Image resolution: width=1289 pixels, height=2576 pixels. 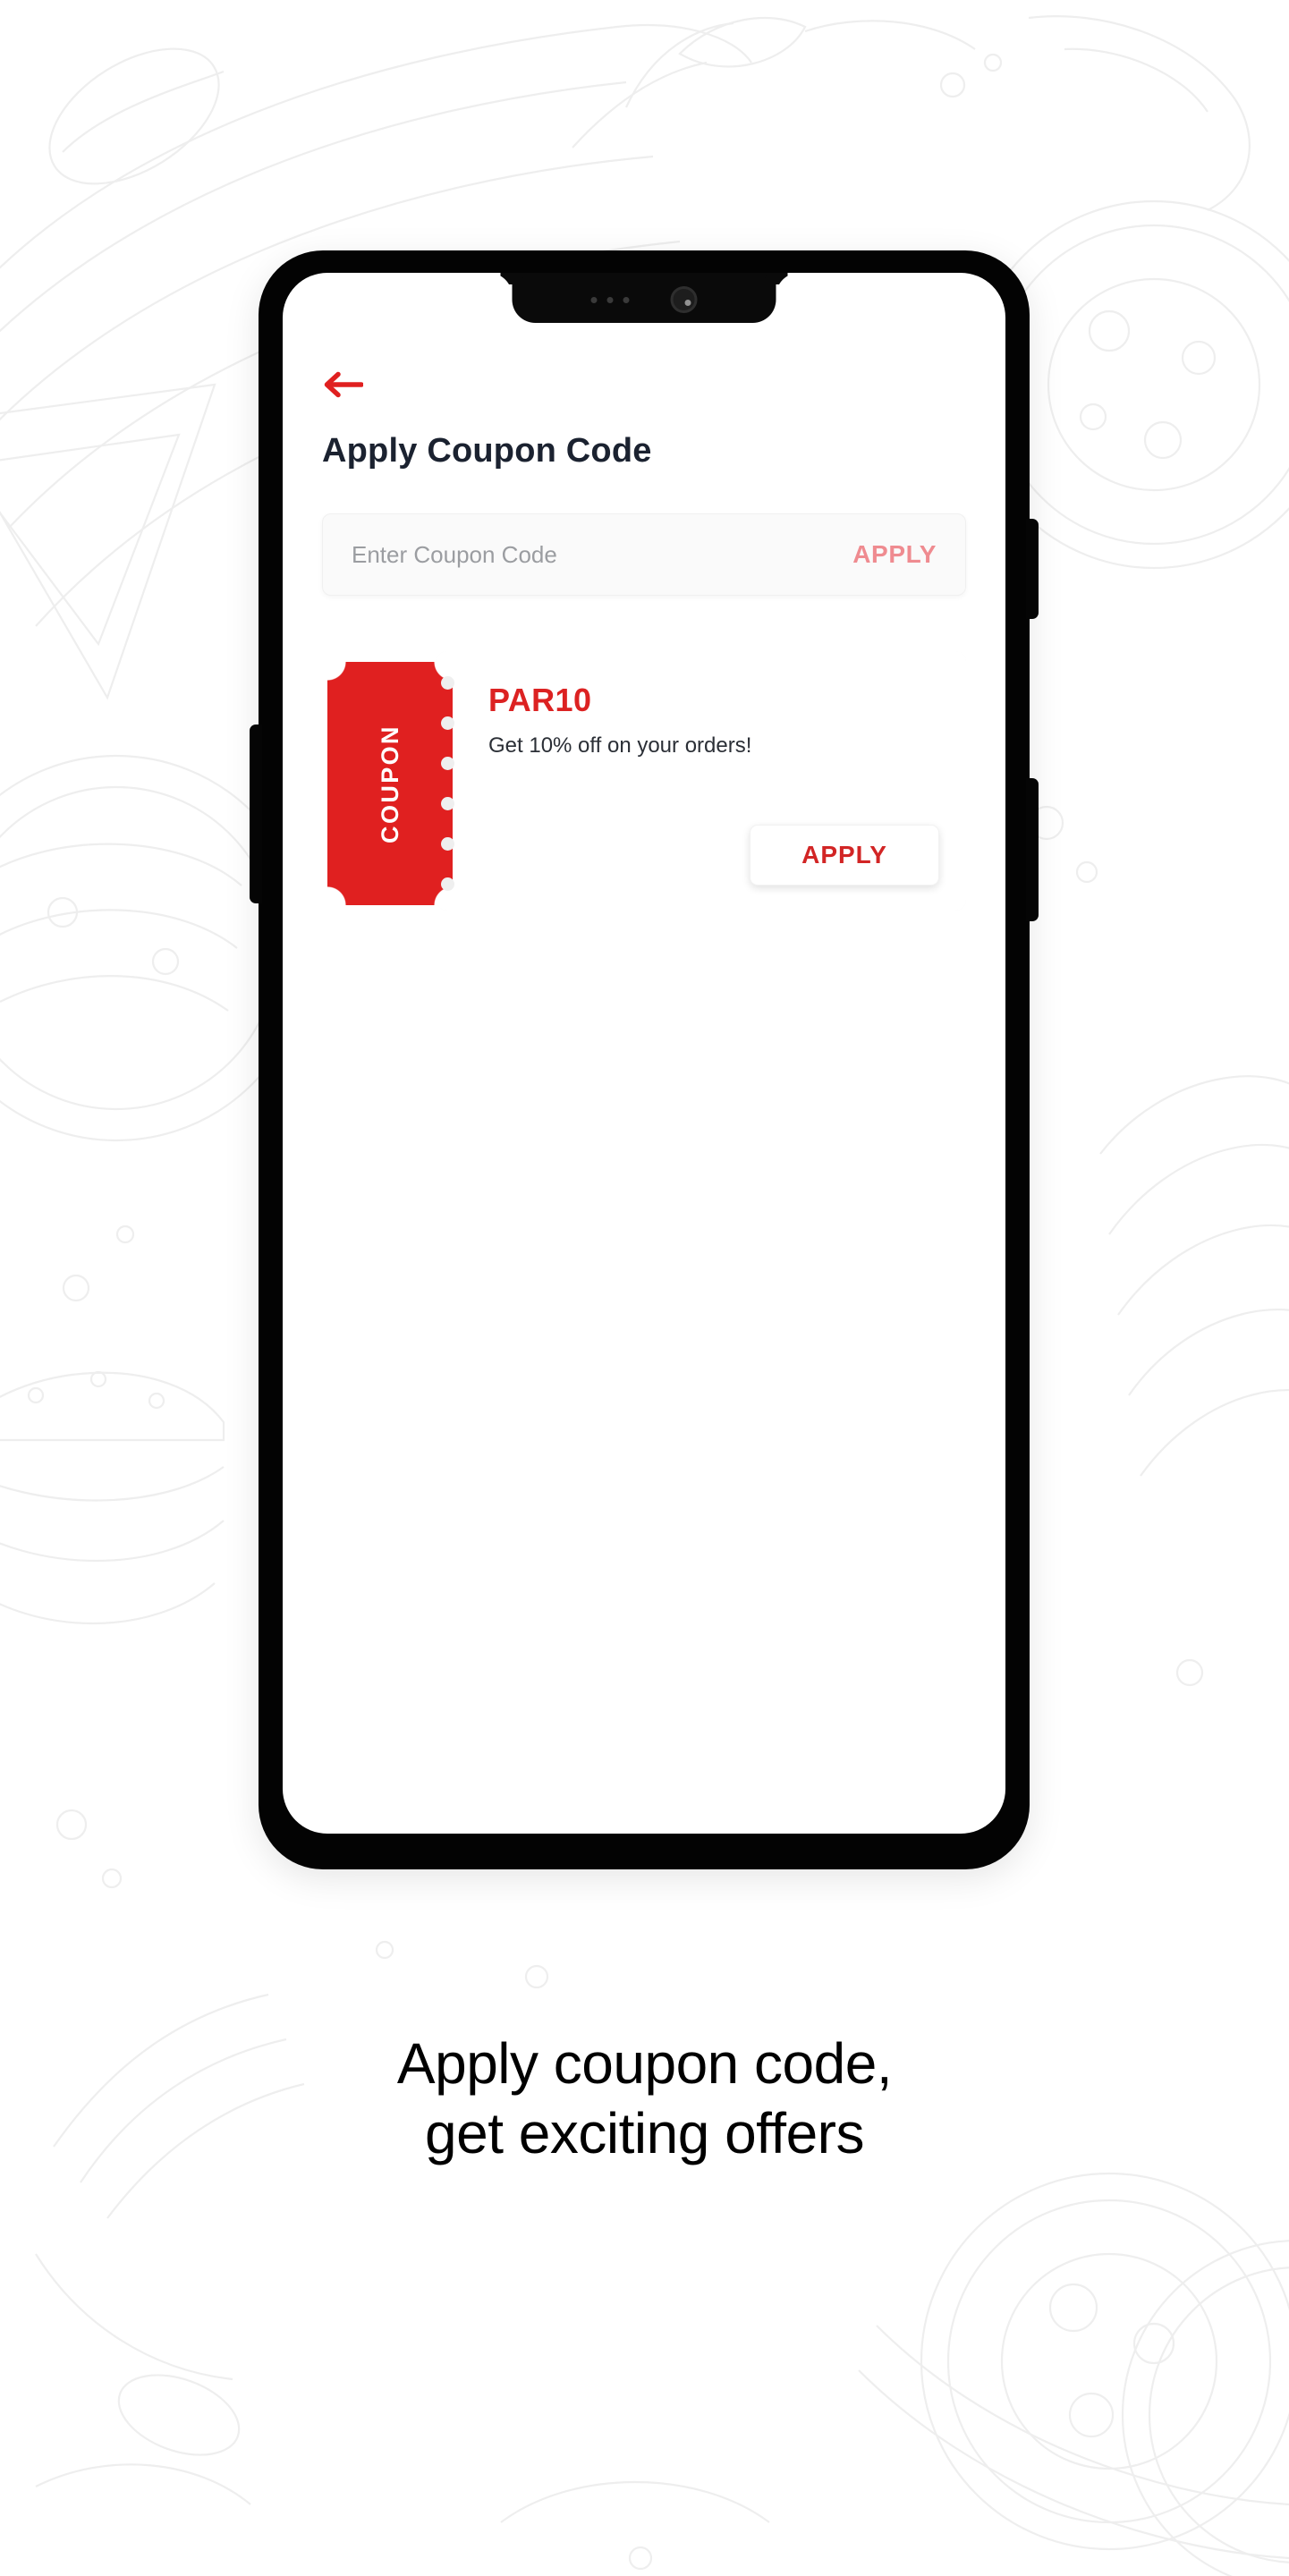 I want to click on coupon-code-input, so click(x=602, y=554).